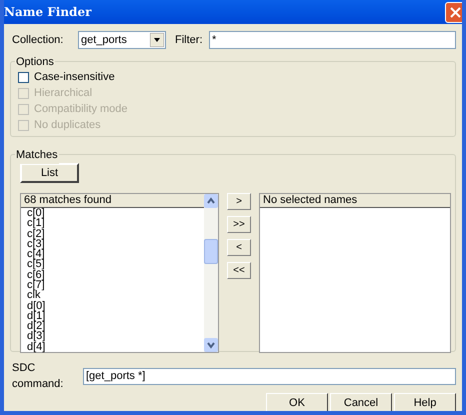  What do you see at coordinates (157, 40) in the screenshot?
I see `dropdown-arrow-icon` at bounding box center [157, 40].